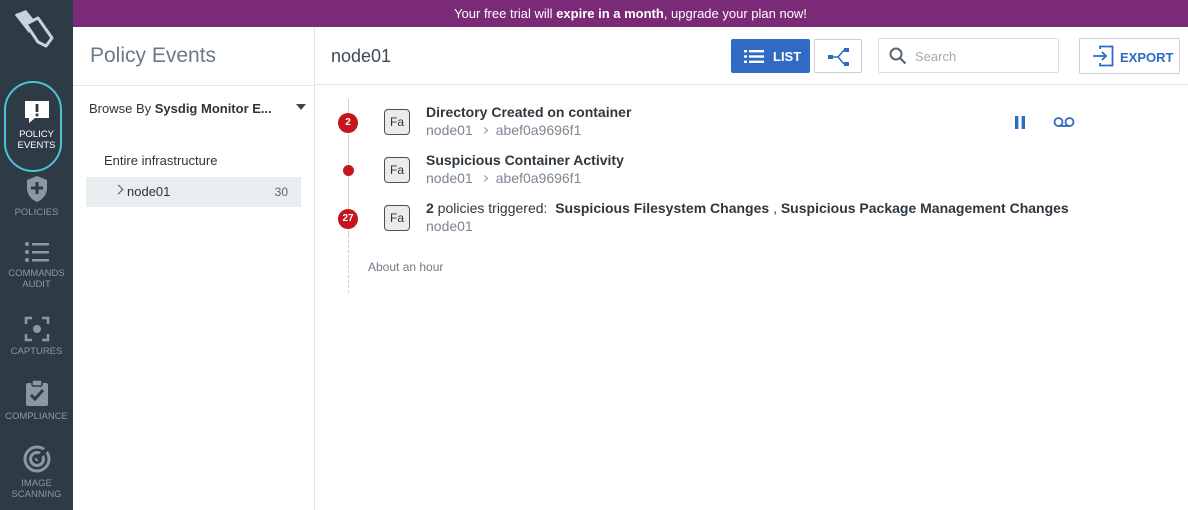 The height and width of the screenshot is (510, 1188). Describe the element at coordinates (36, 212) in the screenshot. I see `nav-label: POLICIES` at that location.